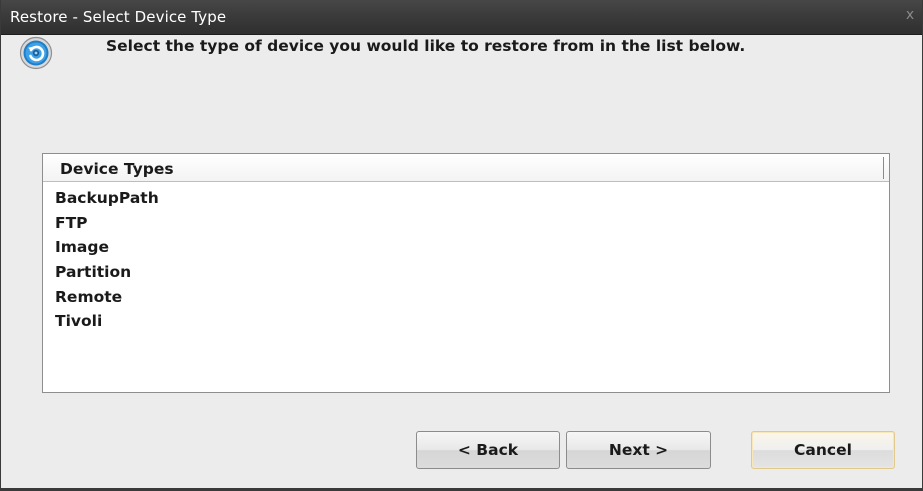 The image size is (923, 491). What do you see at coordinates (466, 297) in the screenshot?
I see `list-item-remote: Remote` at bounding box center [466, 297].